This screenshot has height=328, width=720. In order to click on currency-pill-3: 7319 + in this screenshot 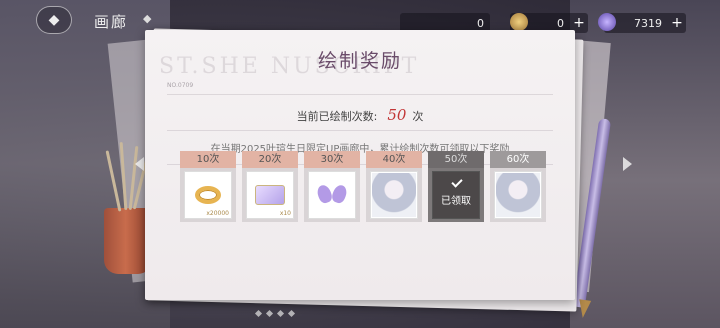, I will do `click(645, 23)`.